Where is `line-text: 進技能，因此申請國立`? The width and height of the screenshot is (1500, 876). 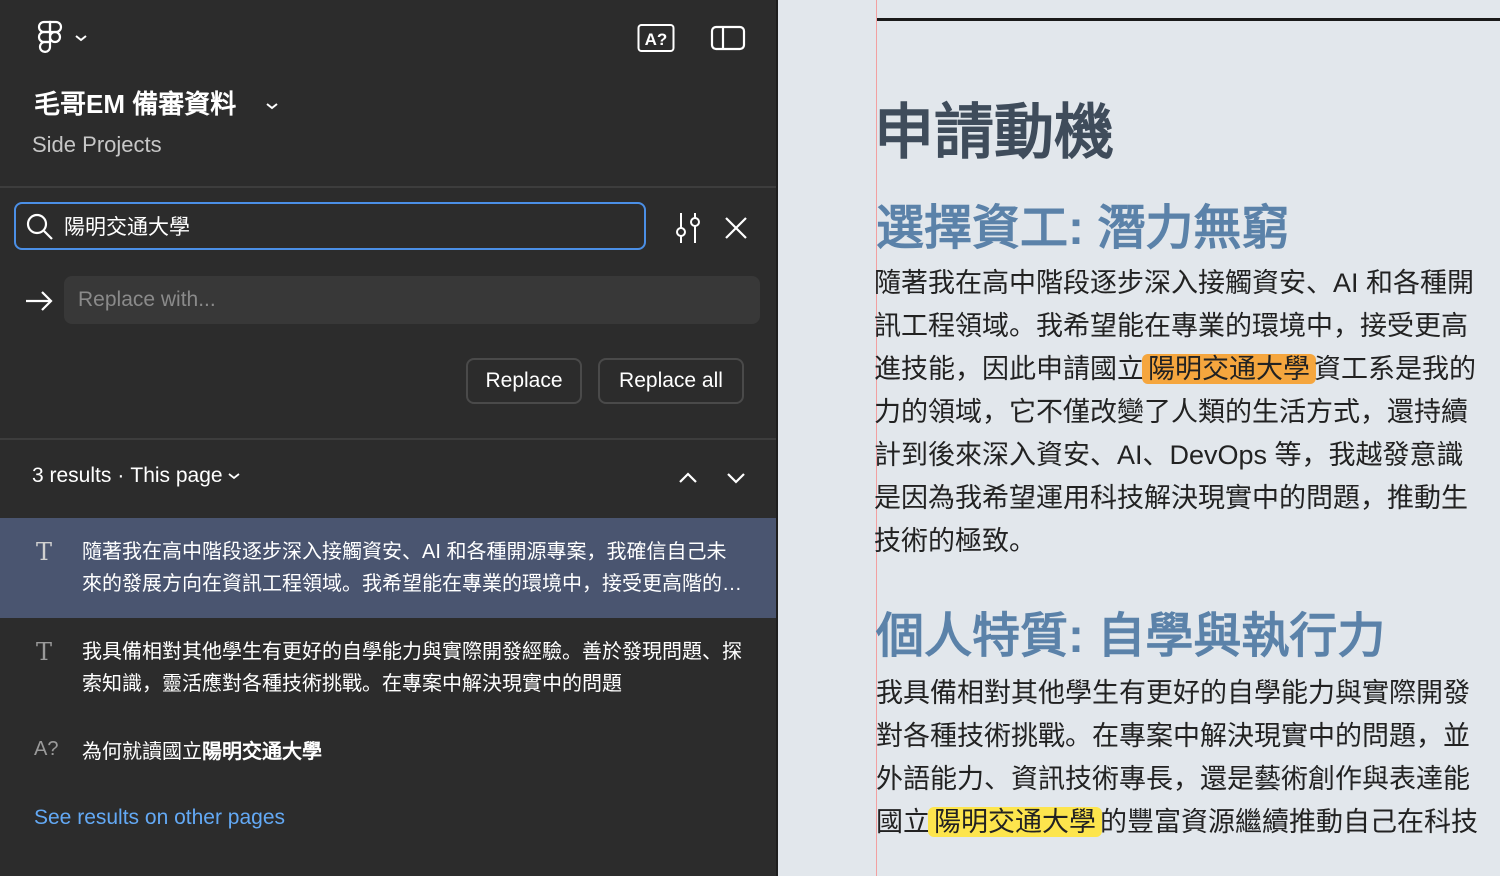
line-text: 進技能，因此申請國立 is located at coordinates (1009, 369).